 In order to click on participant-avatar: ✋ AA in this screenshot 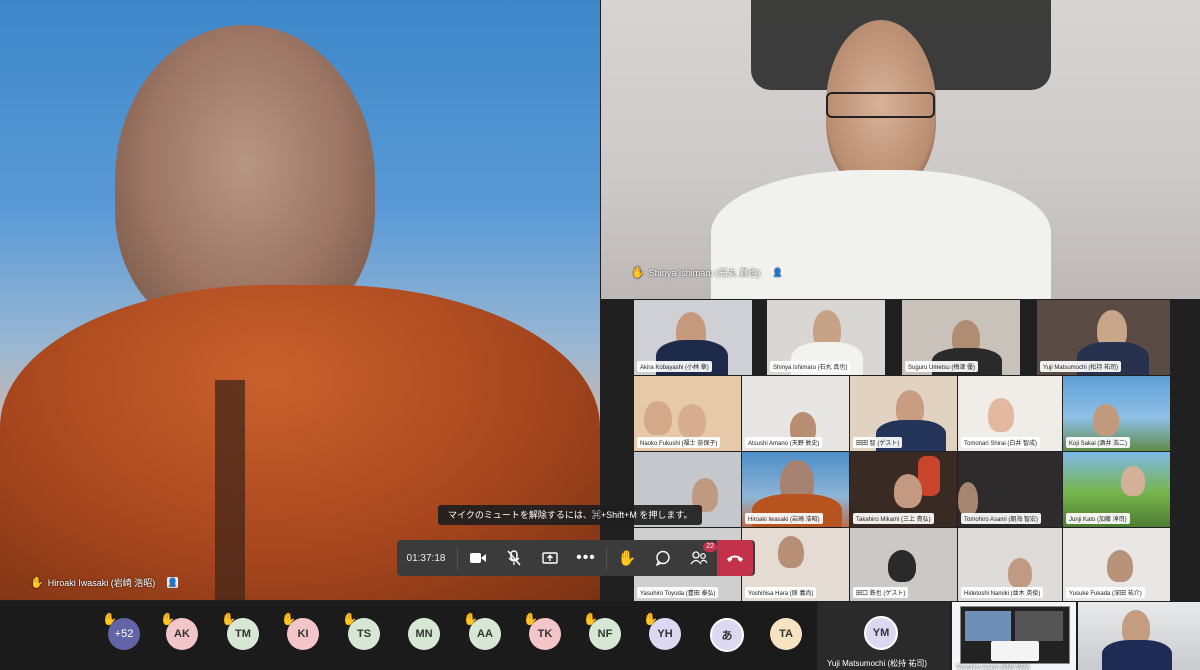, I will do `click(482, 631)`.